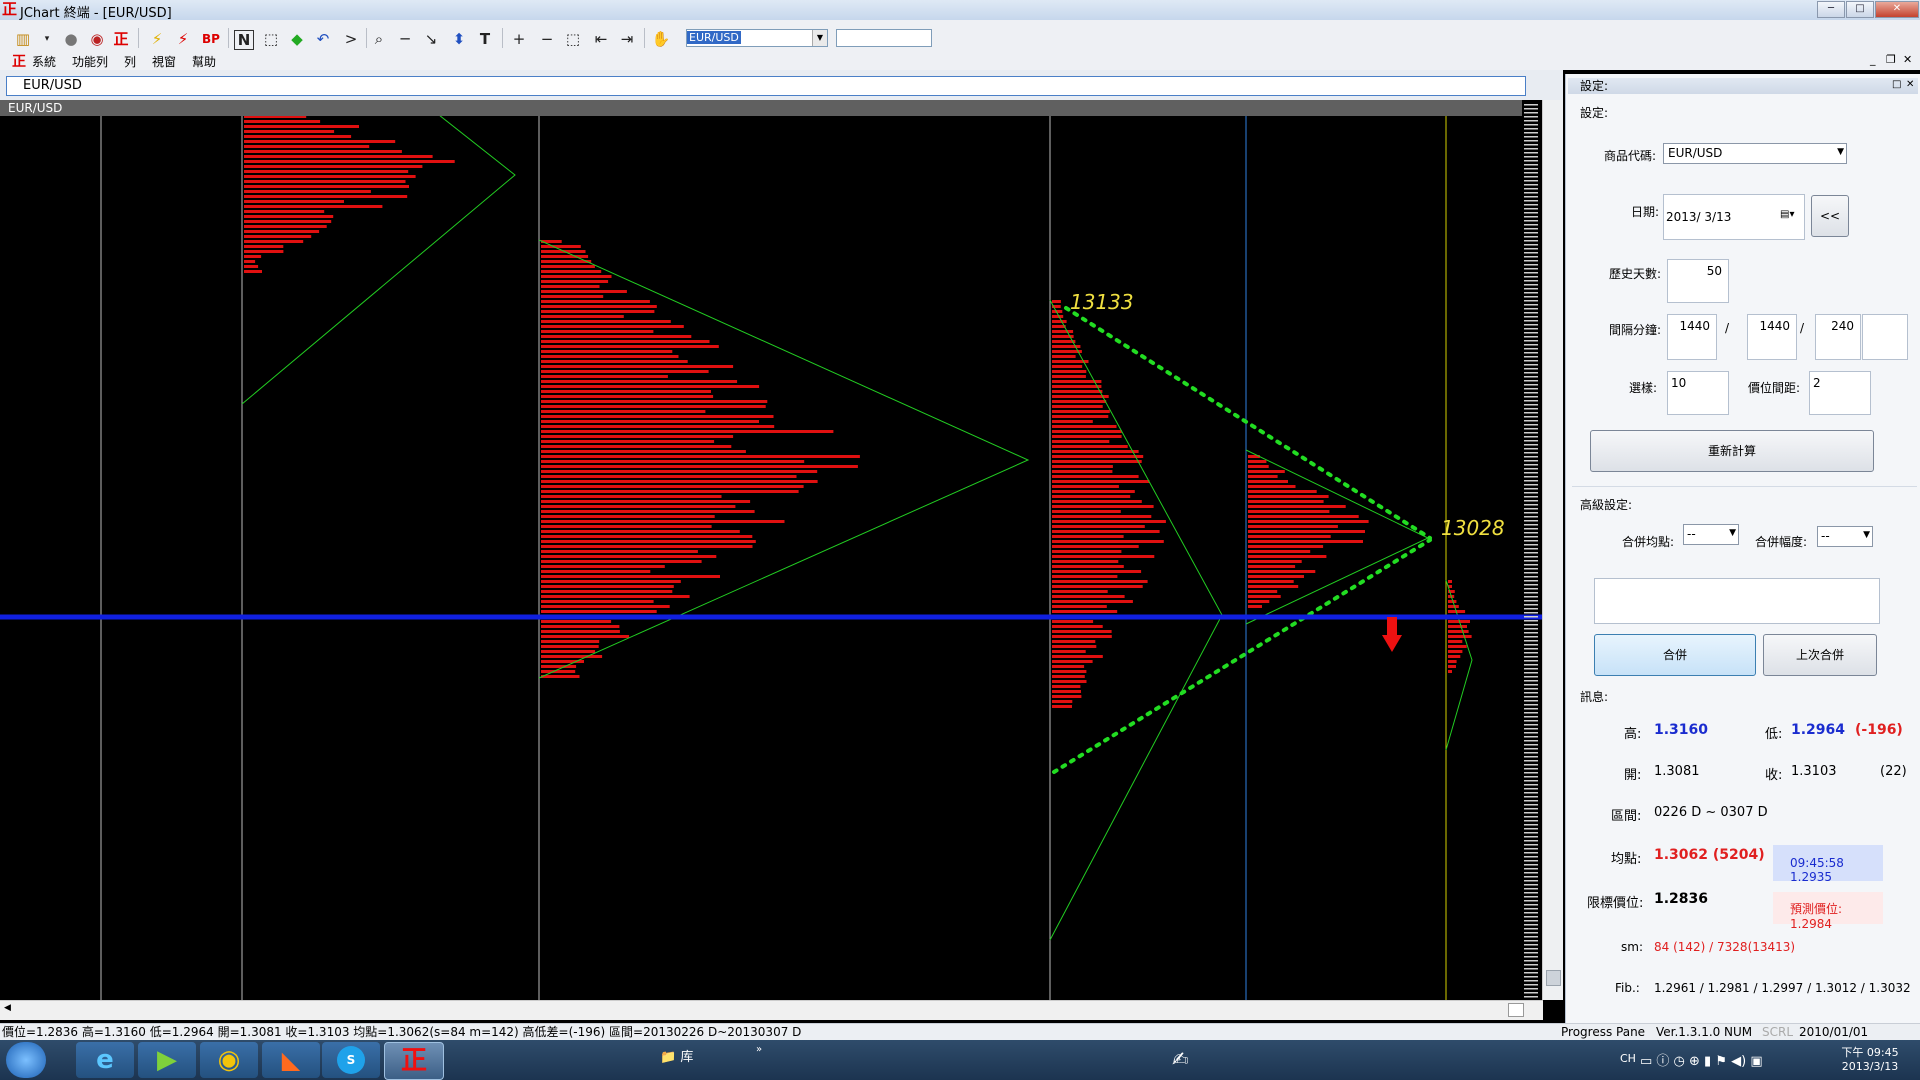 The image size is (1920, 1080). I want to click on lightning-icon: ⚡, so click(157, 39).